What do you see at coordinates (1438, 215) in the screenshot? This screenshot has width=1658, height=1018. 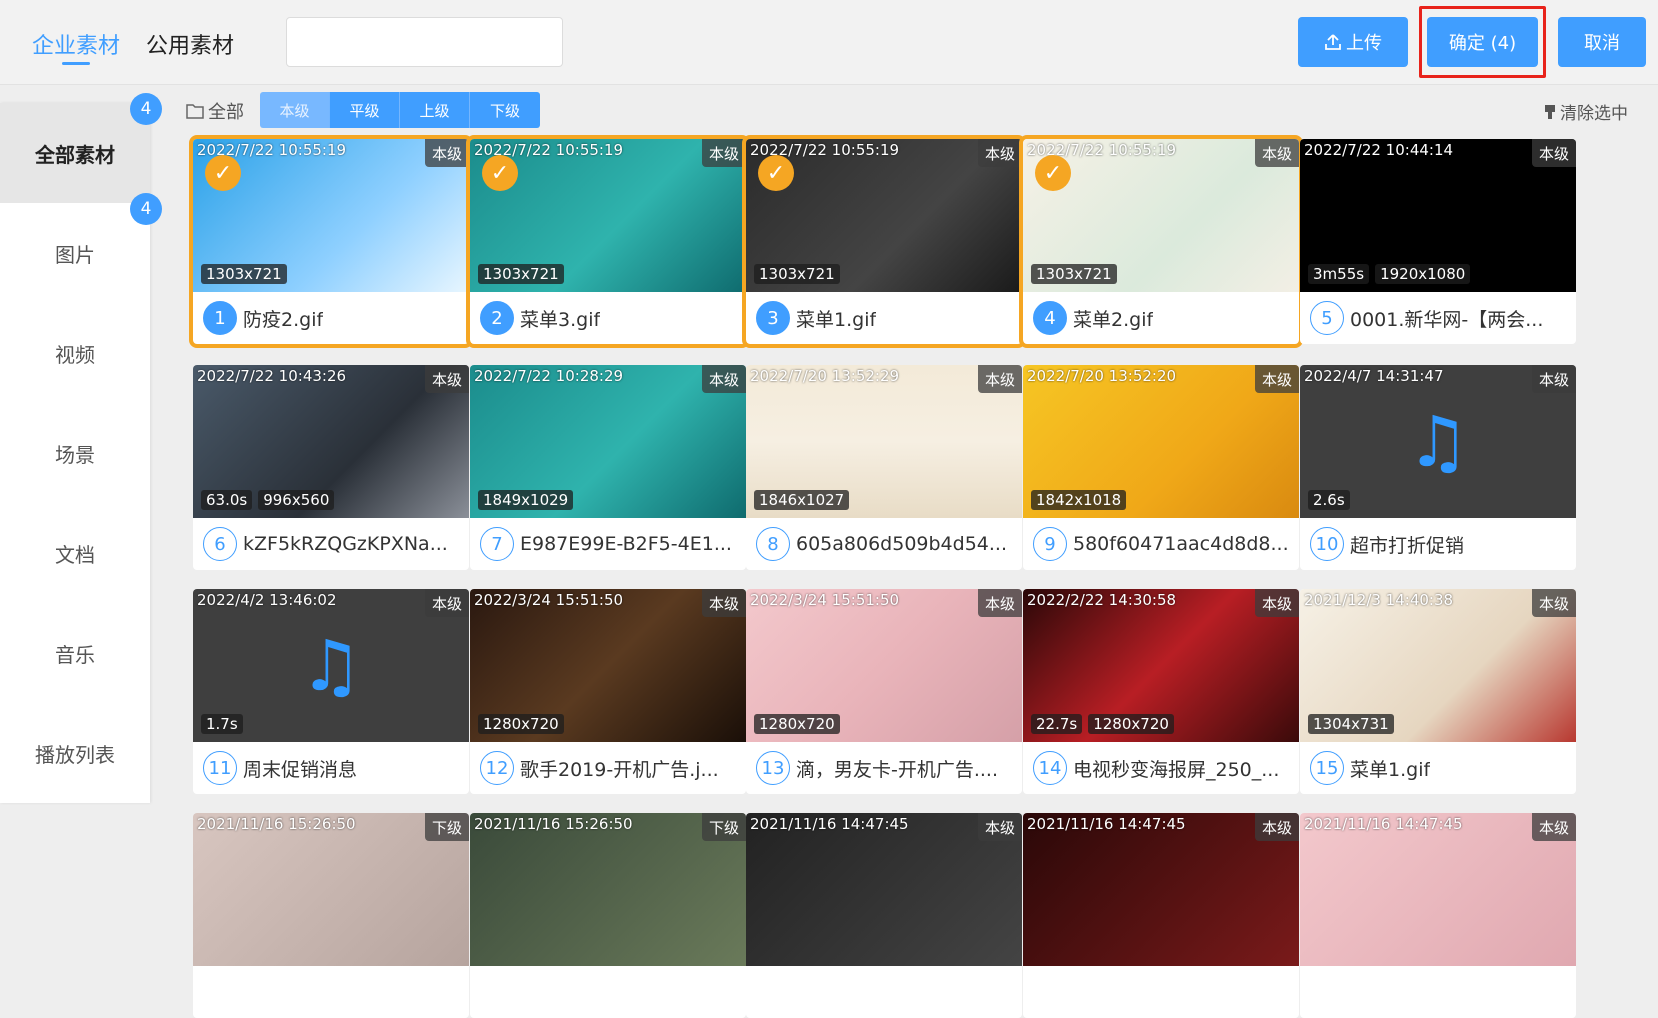 I see `asset-thumbnail: 2022/7/22 10:44:14 本级 3m55s 1920x1080` at bounding box center [1438, 215].